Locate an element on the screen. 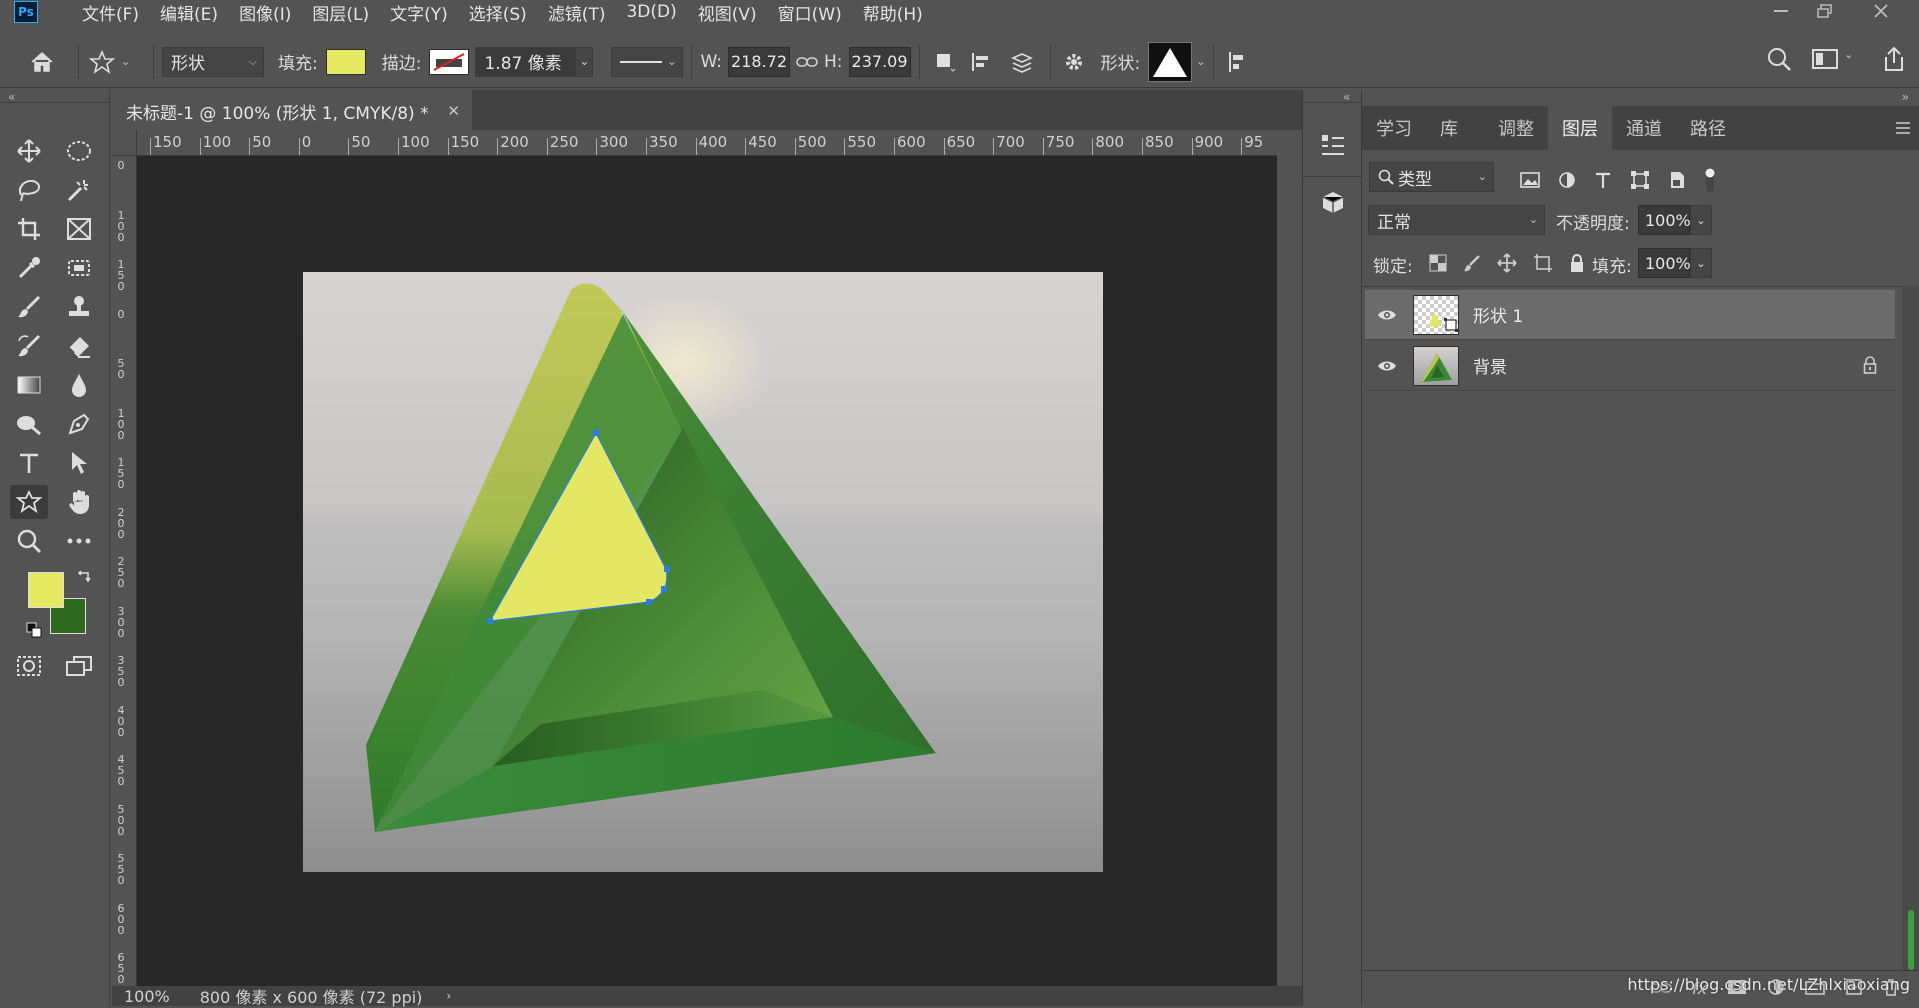 This screenshot has width=1919, height=1008. gear-icon is located at coordinates (1074, 62).